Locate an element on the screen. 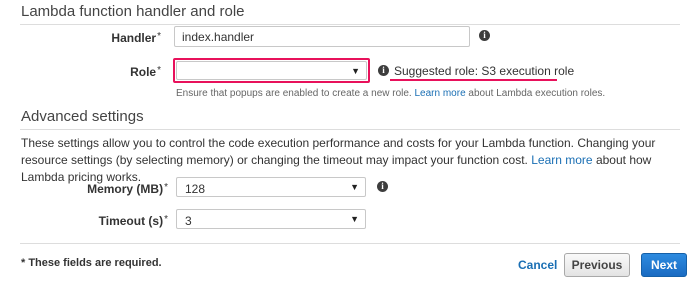 The height and width of the screenshot is (281, 700). suggested-role-text: Suggested role: S3 execution role is located at coordinates (484, 71).